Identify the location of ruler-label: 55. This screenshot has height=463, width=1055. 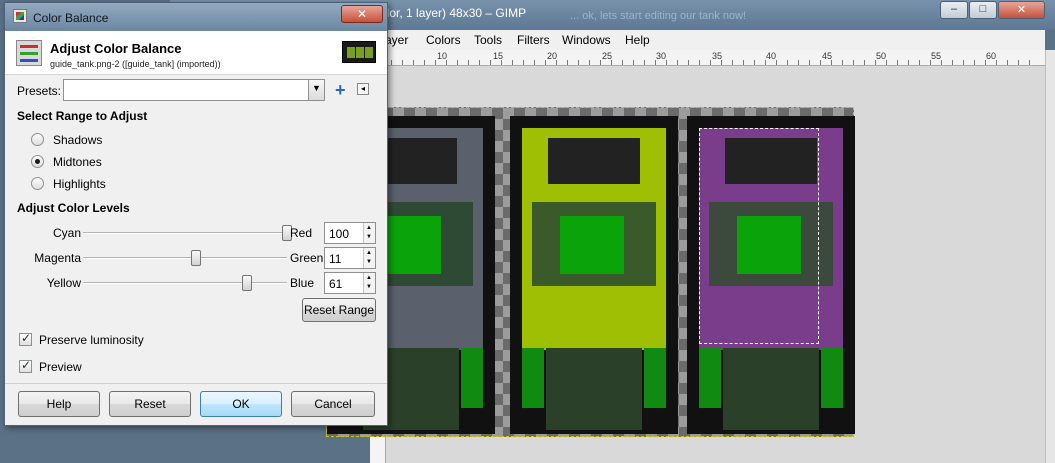
(936, 56).